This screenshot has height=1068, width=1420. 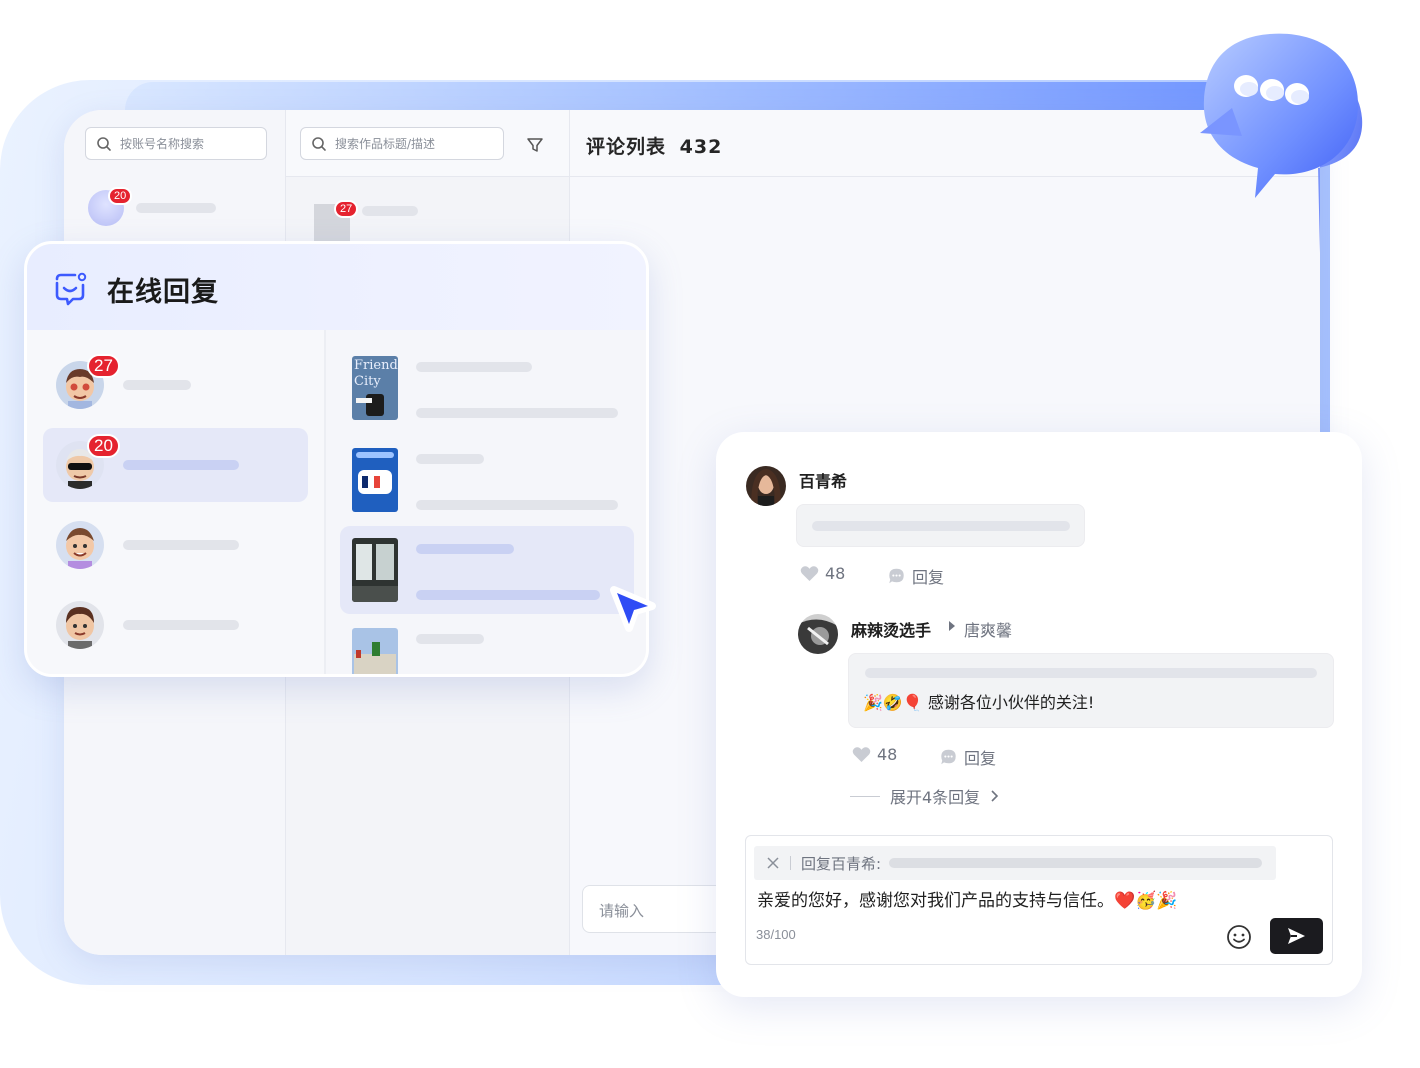 I want to click on emoji-icon, so click(x=1239, y=937).